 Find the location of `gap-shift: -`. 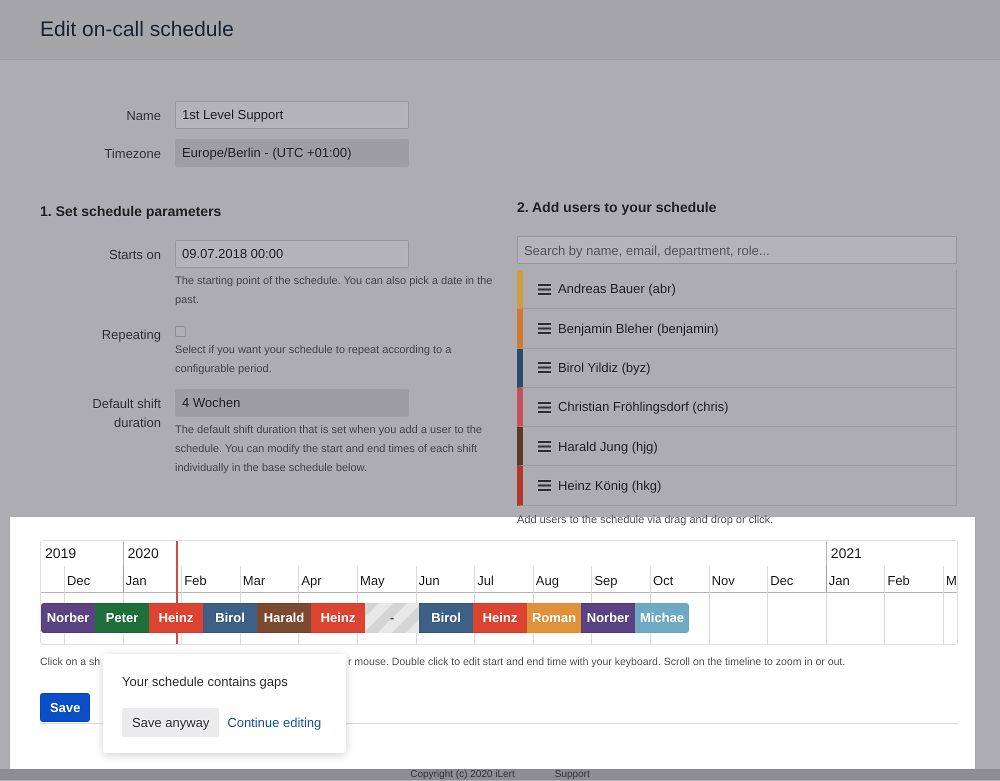

gap-shift: - is located at coordinates (392, 618).